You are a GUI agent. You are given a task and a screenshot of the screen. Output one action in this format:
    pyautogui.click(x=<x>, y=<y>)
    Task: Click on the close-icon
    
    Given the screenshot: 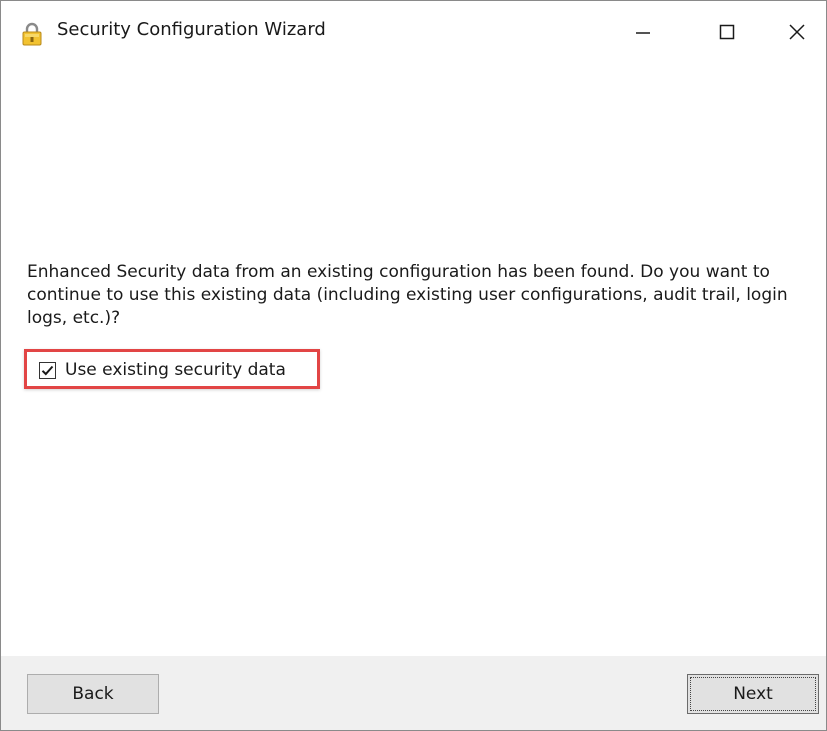 What is the action you would take?
    pyautogui.click(x=797, y=32)
    